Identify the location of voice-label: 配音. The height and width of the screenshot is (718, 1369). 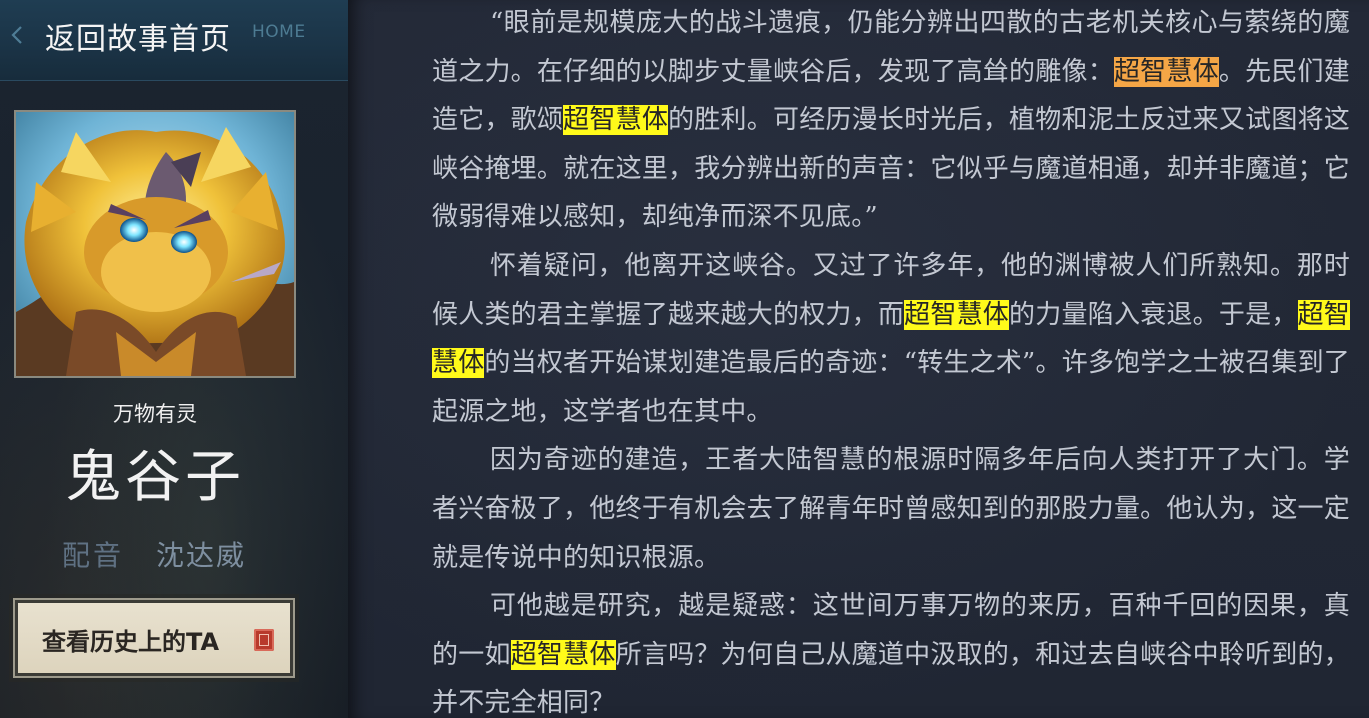
(93, 555).